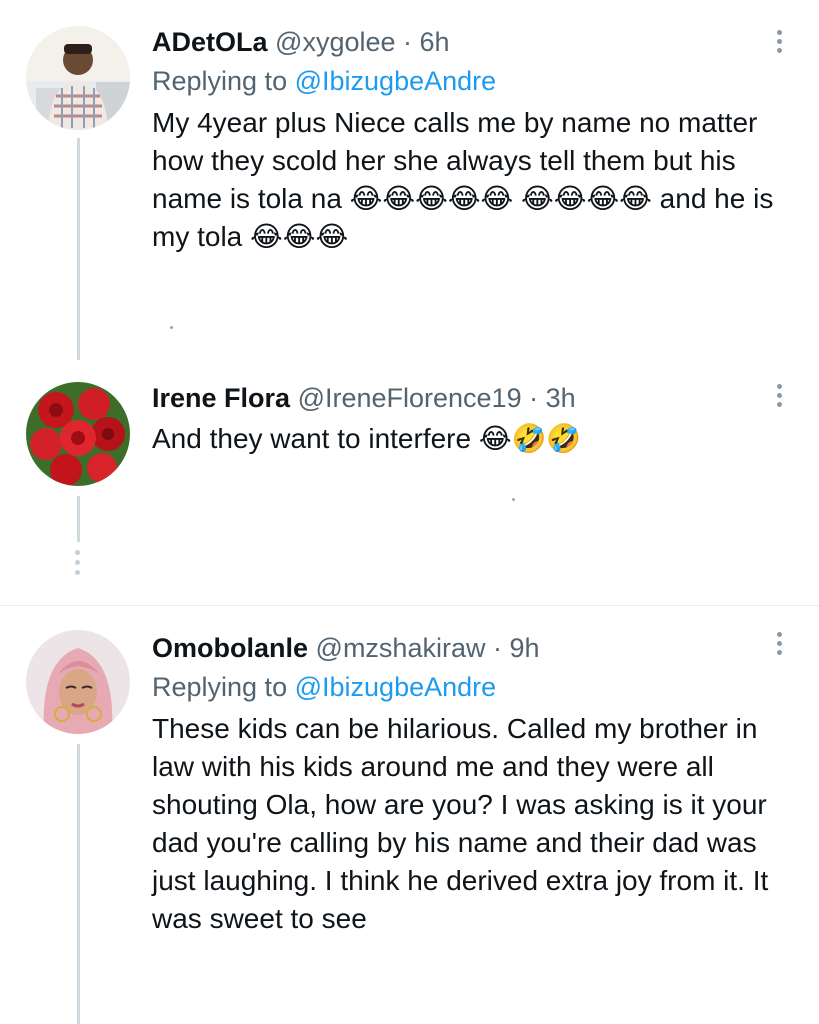 This screenshot has width=819, height=1024. What do you see at coordinates (426, 42) in the screenshot?
I see `timestamp: · 6h` at bounding box center [426, 42].